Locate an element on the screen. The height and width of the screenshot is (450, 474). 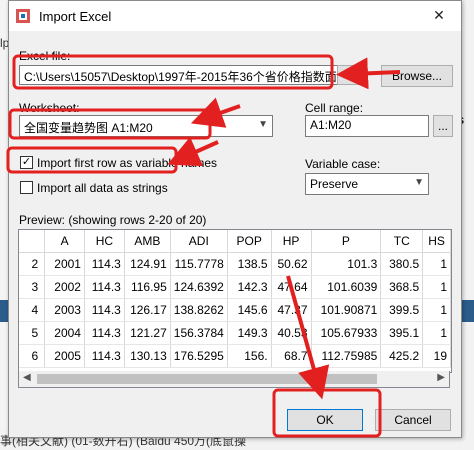
arrow-to-file is located at coordinates (368, 73).